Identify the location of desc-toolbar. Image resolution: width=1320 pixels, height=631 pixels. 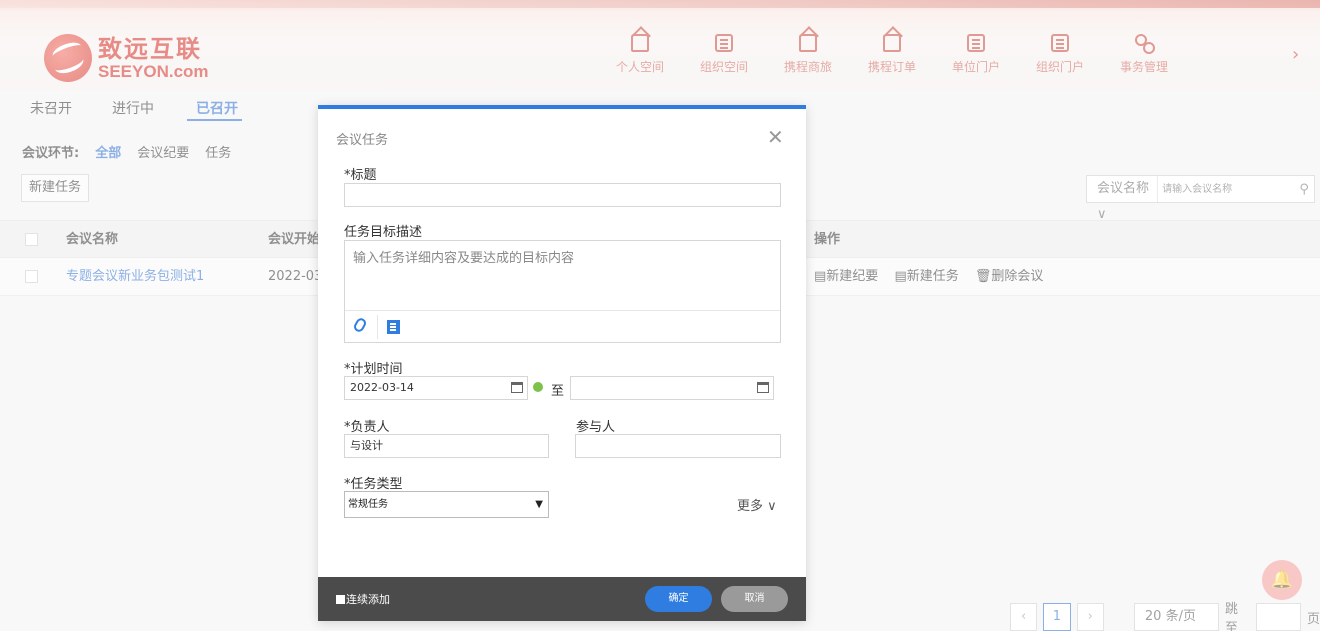
(562, 326).